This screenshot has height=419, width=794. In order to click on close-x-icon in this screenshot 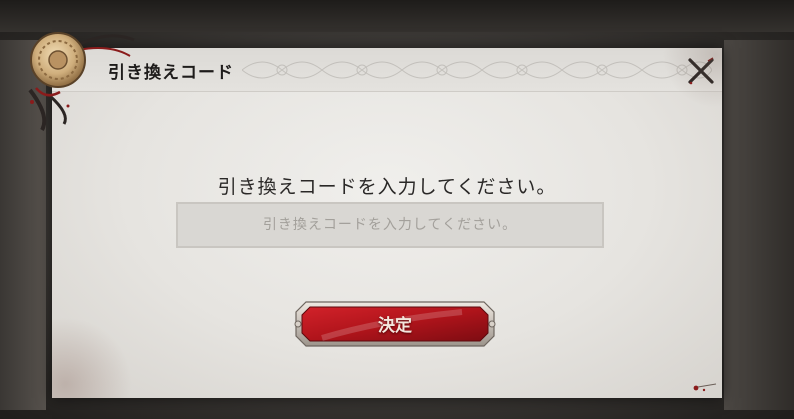, I will do `click(701, 71)`.